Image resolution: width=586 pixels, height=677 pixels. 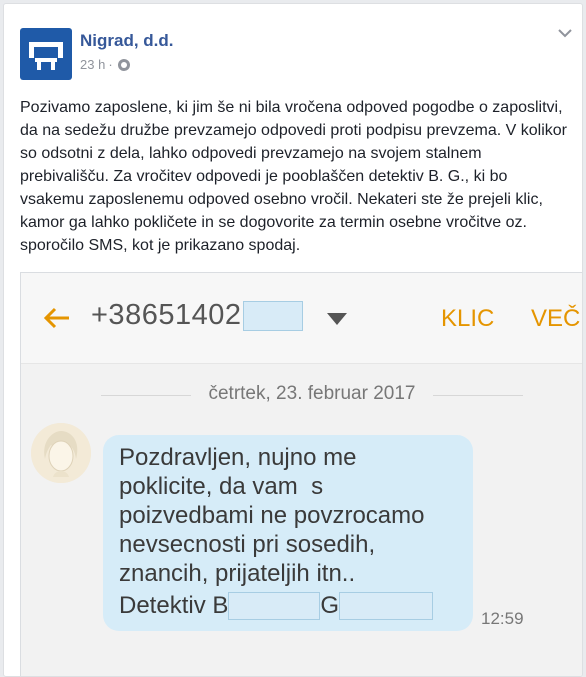 I want to click on post-timestamp: 23 h, so click(x=92, y=64).